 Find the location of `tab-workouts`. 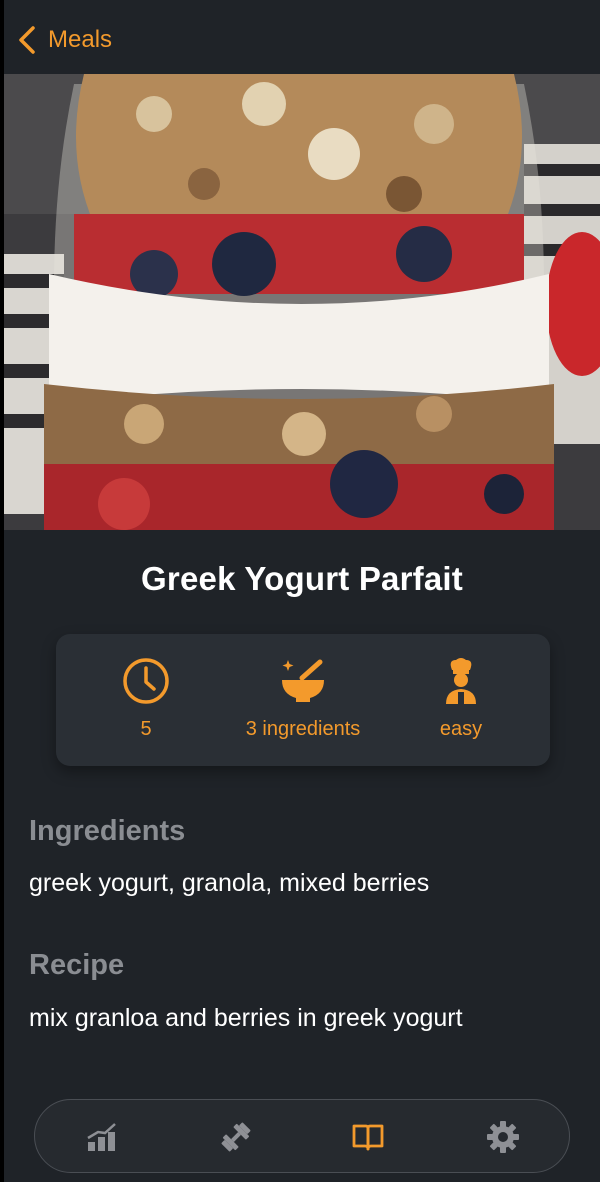

tab-workouts is located at coordinates (236, 1137).